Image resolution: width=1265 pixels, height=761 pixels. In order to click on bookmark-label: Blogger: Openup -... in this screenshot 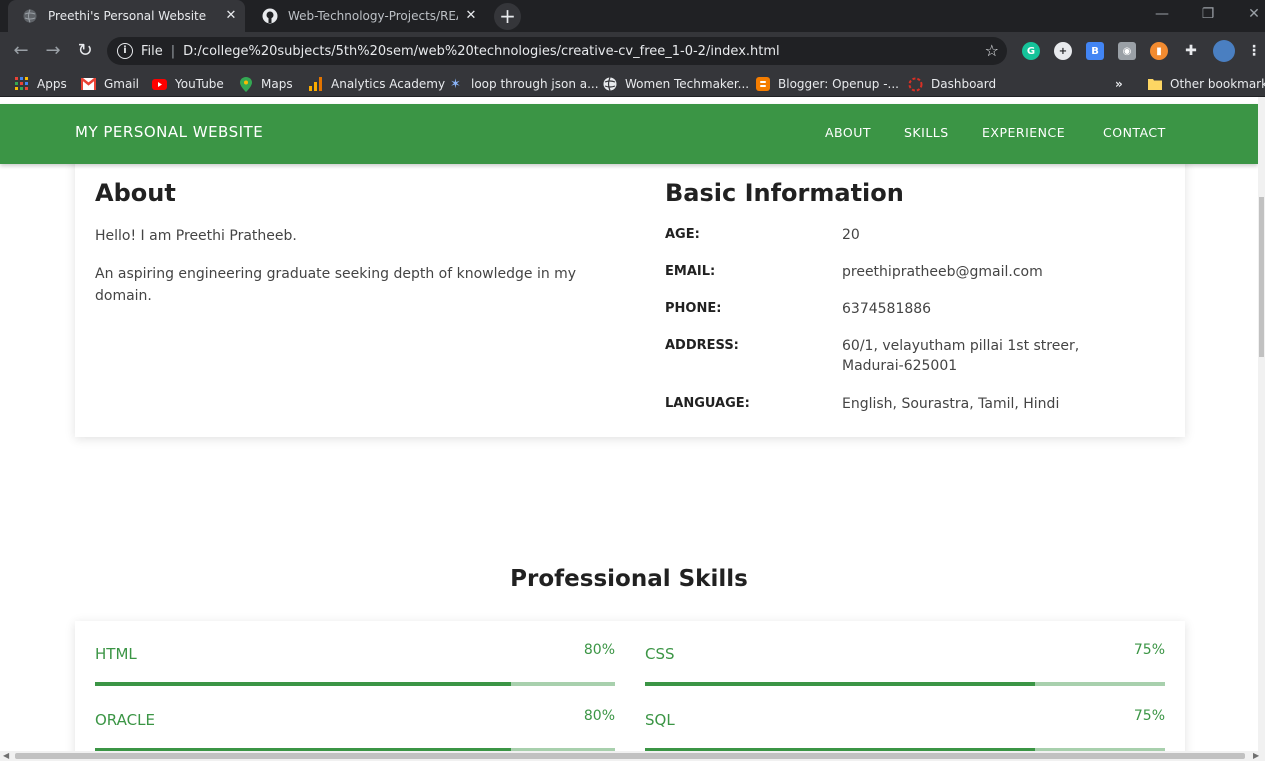, I will do `click(838, 84)`.